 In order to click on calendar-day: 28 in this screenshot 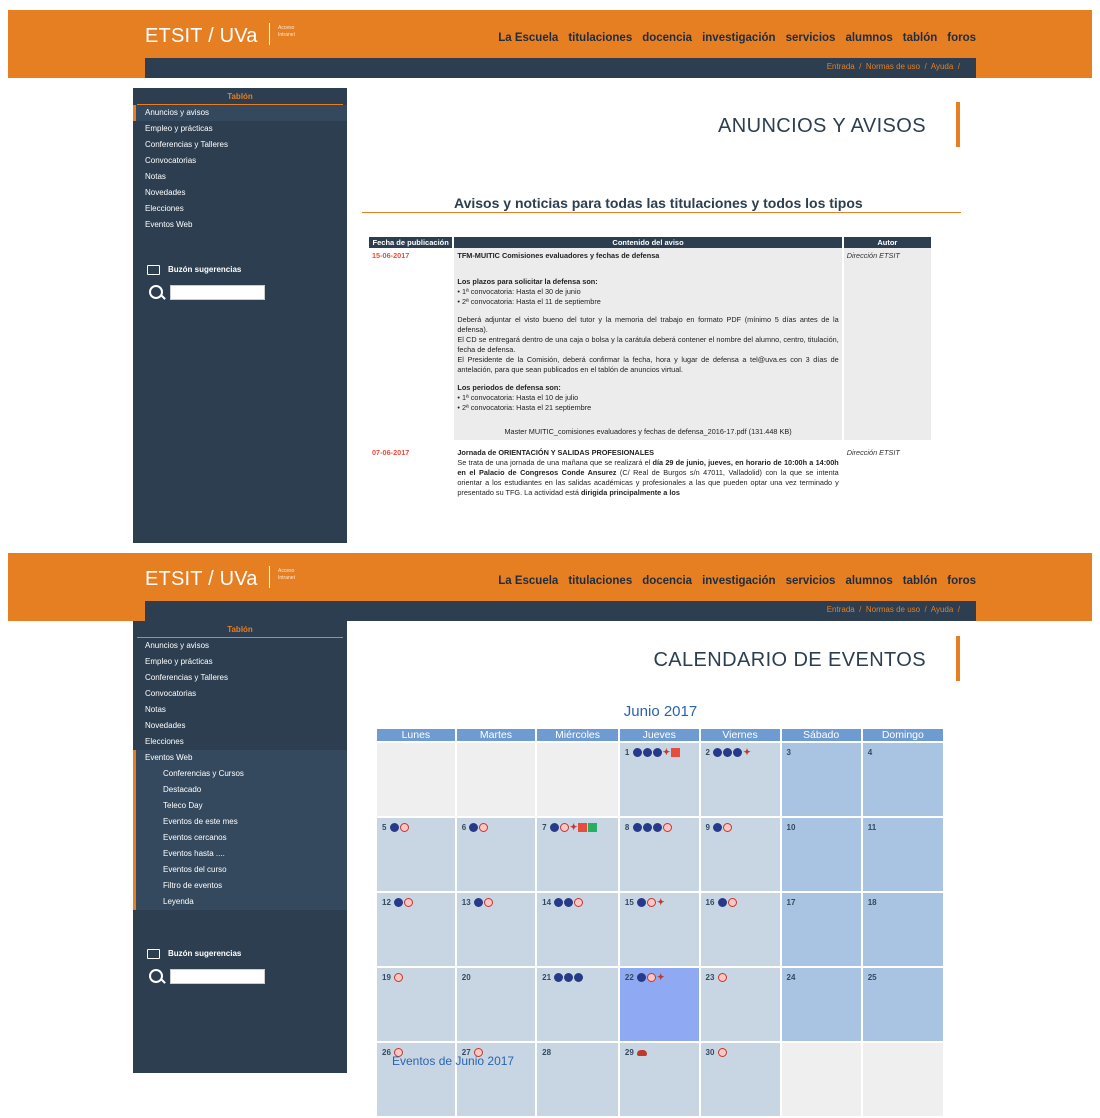, I will do `click(577, 1079)`.